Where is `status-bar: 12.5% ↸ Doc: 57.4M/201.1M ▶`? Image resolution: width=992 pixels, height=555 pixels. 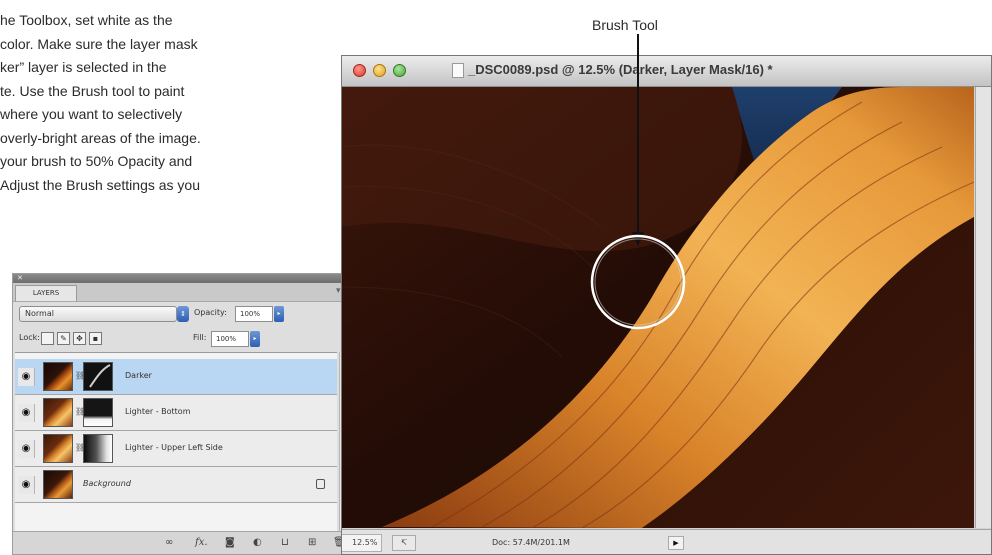 status-bar: 12.5% ↸ Doc: 57.4M/201.1M ▶ is located at coordinates (666, 541).